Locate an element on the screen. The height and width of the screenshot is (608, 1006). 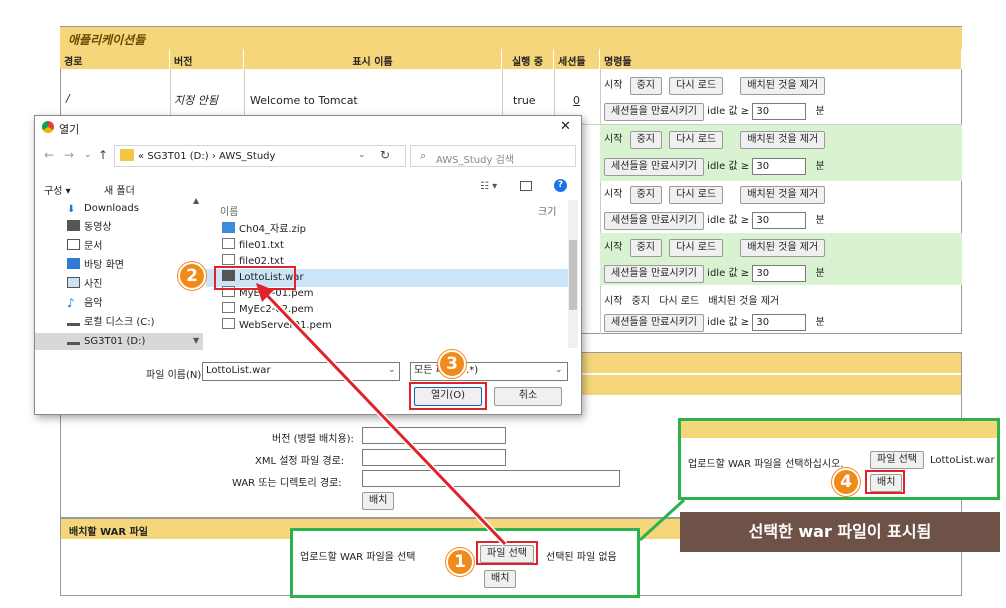
step-badge-2: 2 is located at coordinates (192, 276).